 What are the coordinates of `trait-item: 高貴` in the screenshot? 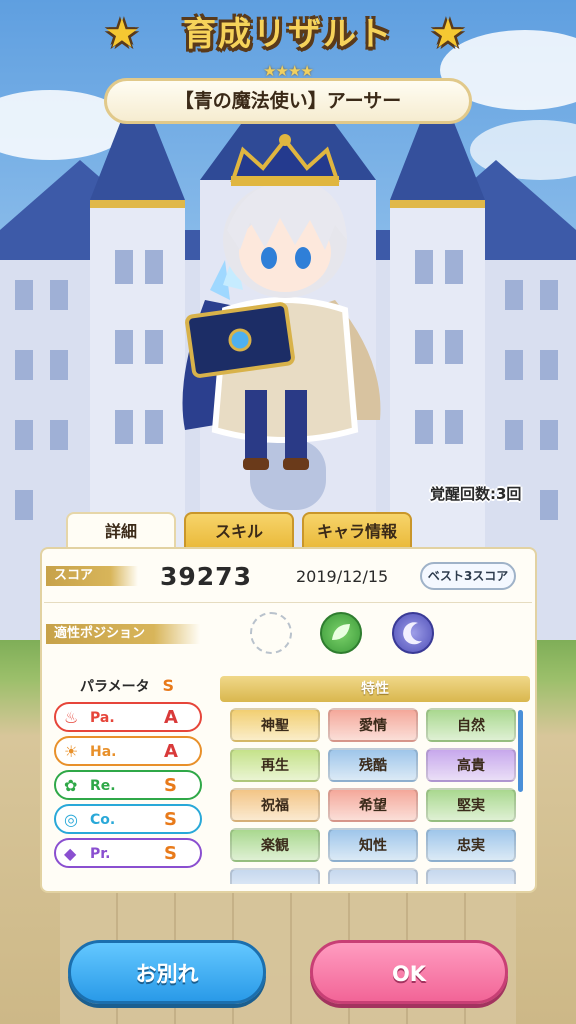 It's located at (471, 765).